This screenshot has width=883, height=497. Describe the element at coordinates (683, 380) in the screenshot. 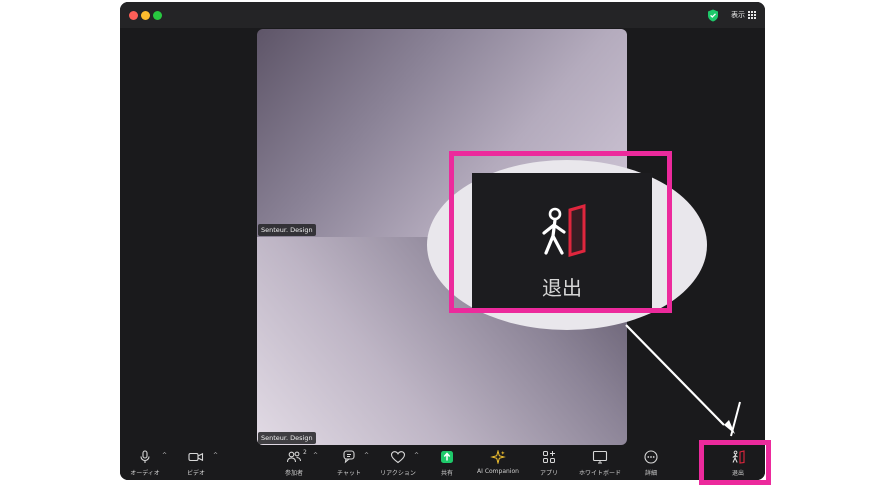

I see `callout-pointer-lines` at that location.